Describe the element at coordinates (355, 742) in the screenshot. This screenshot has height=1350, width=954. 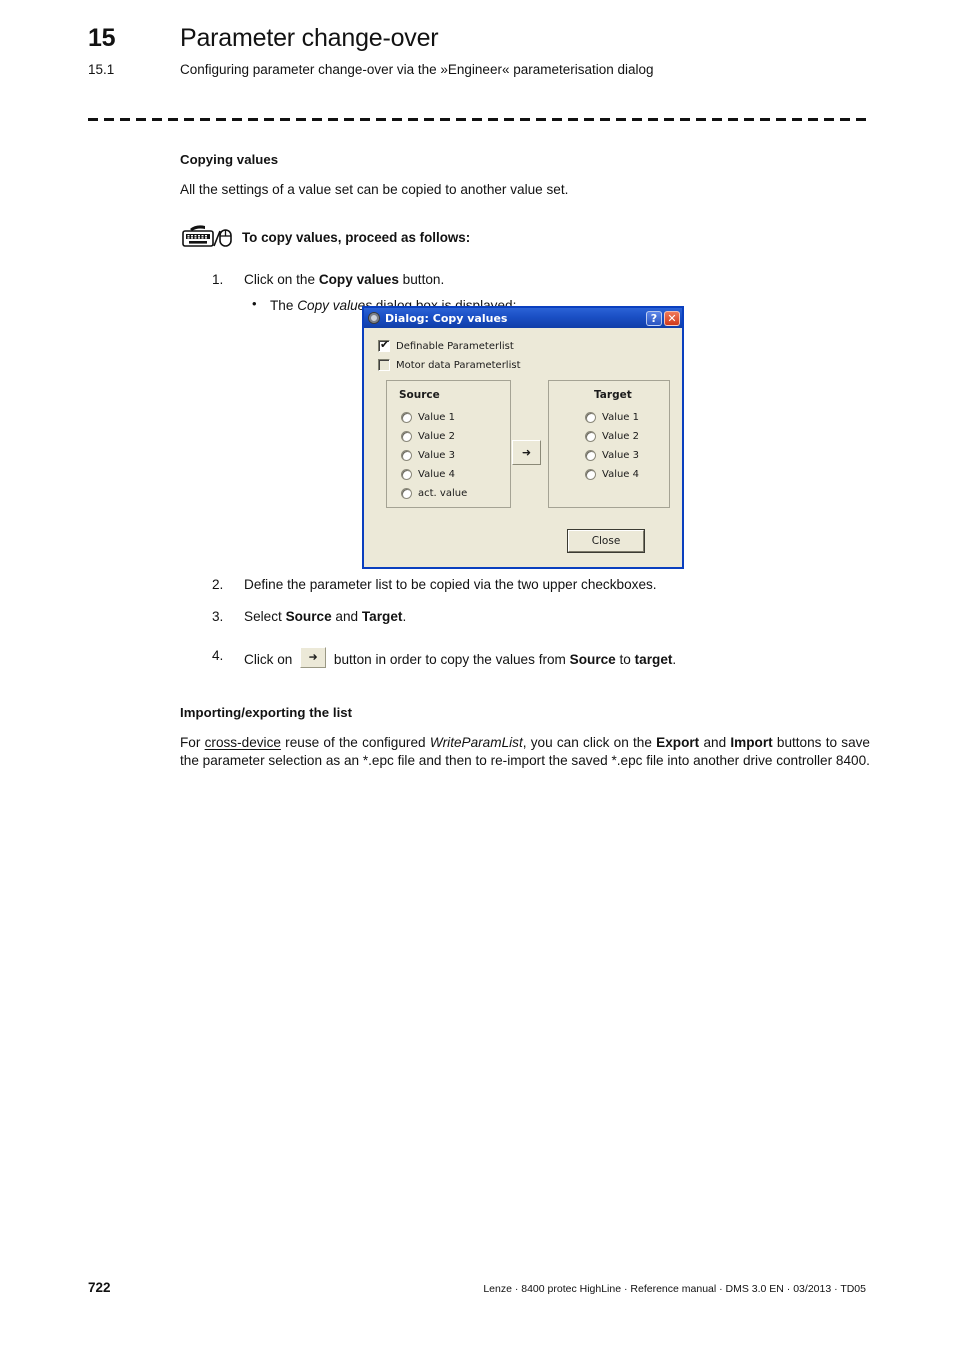
I see `ie-text-2: reuse of the configured` at that location.